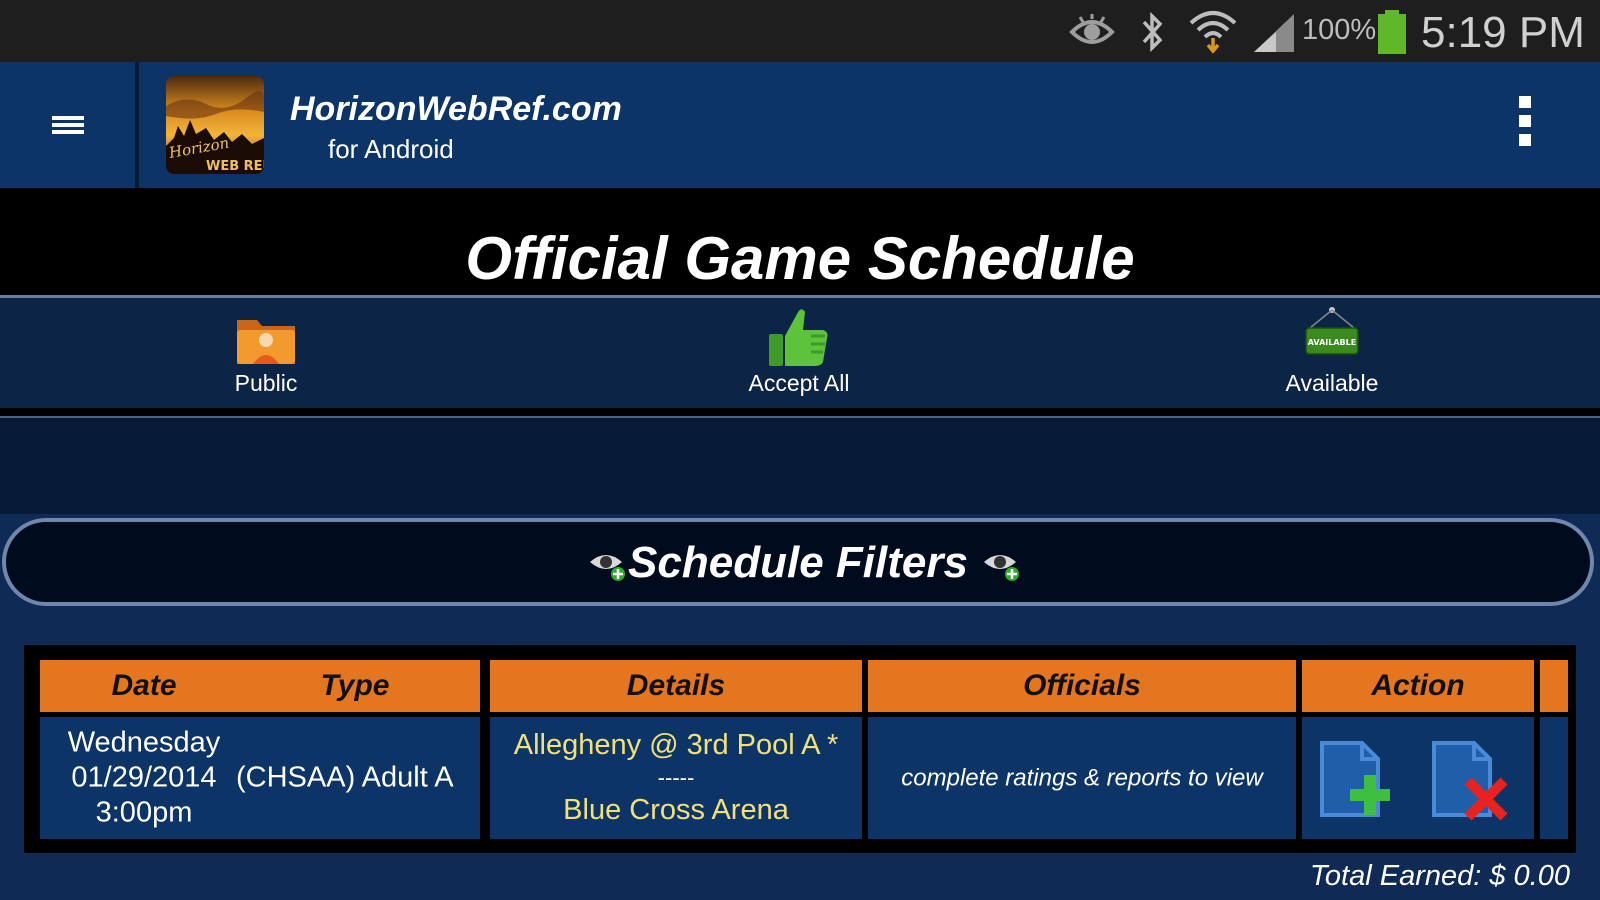 The width and height of the screenshot is (1600, 900). Describe the element at coordinates (1503, 32) in the screenshot. I see `clock-time: 5:19 PM` at that location.